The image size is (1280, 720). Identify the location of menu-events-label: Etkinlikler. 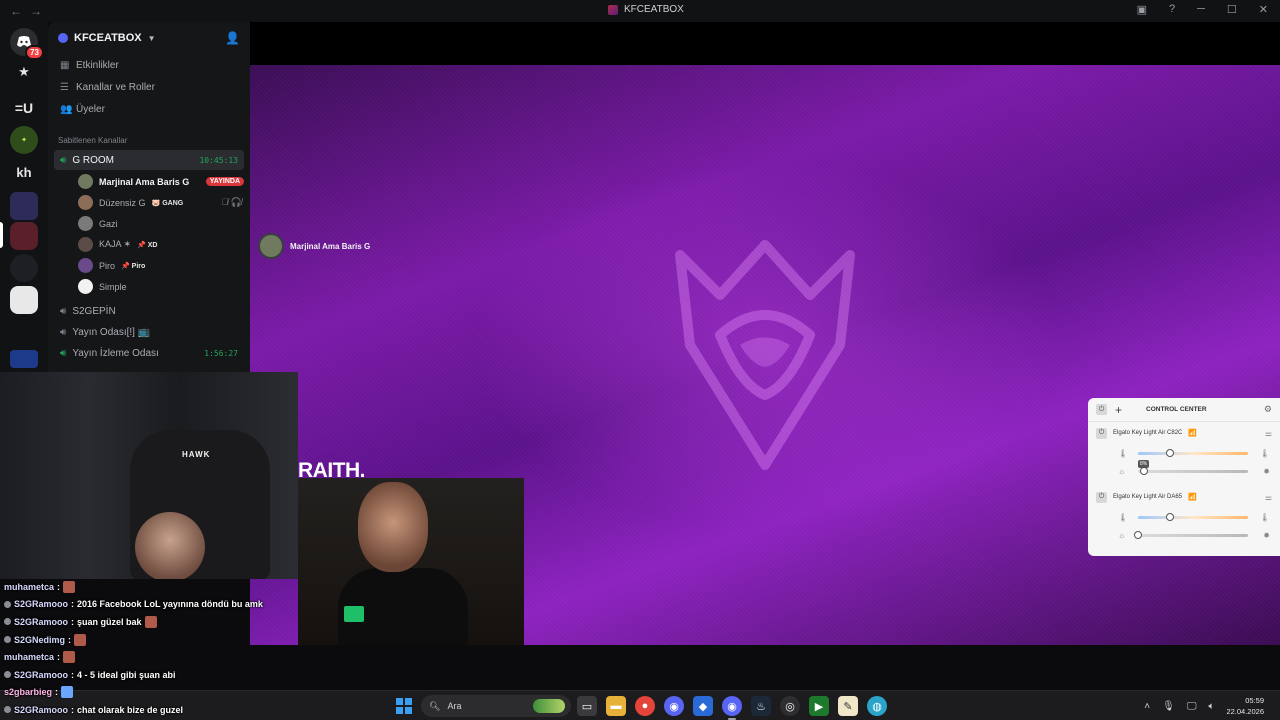
(97, 65).